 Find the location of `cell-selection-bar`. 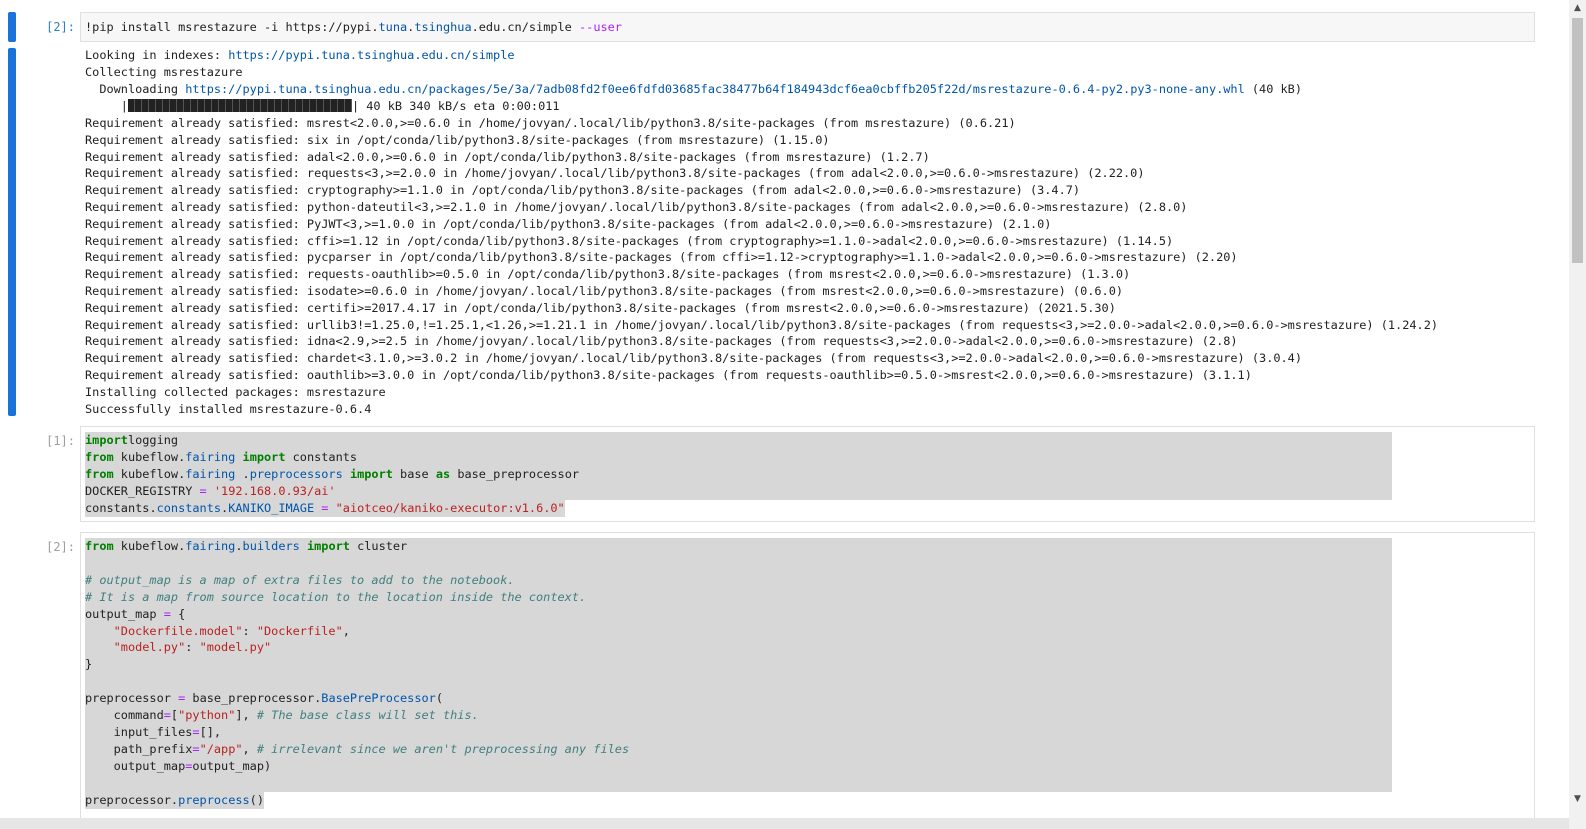

cell-selection-bar is located at coordinates (12, 27).